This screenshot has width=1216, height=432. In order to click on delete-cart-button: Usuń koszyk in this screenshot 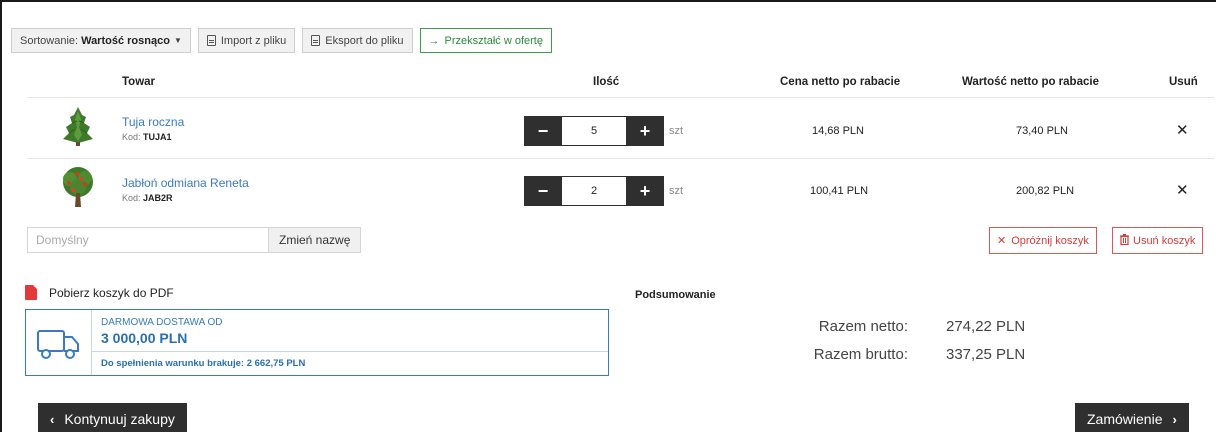, I will do `click(1158, 240)`.